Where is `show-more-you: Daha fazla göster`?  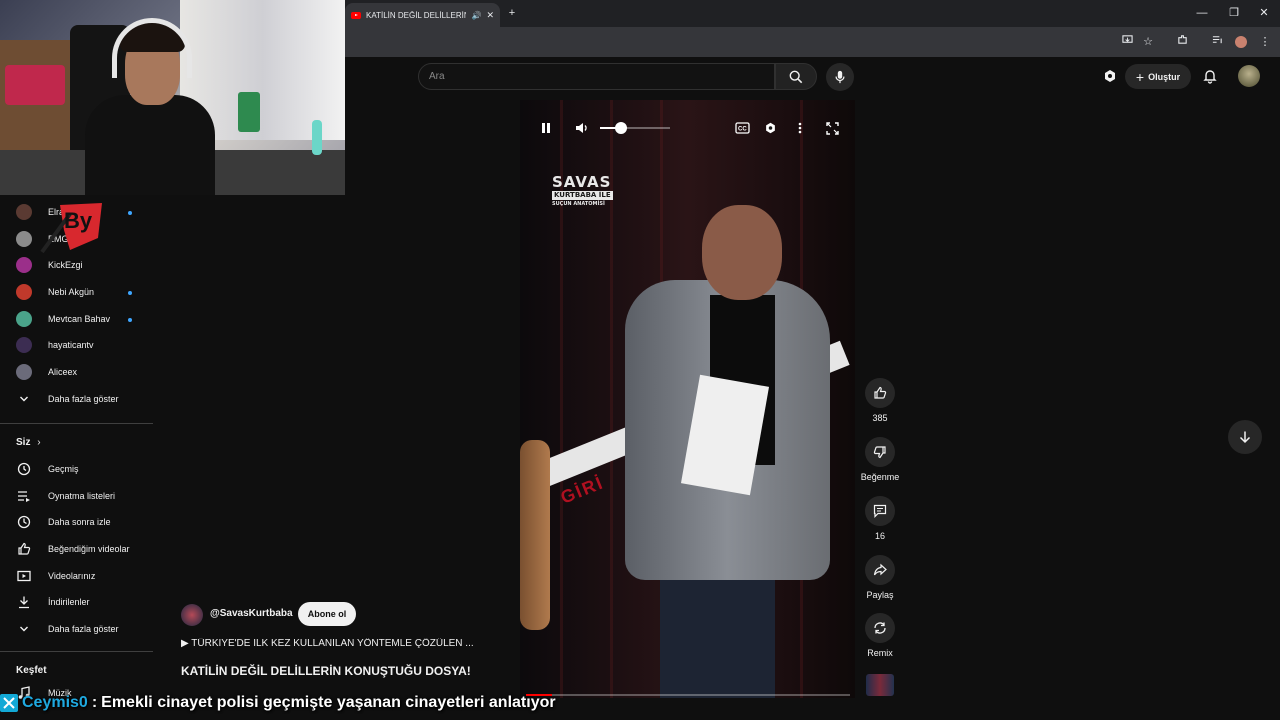 show-more-you: Daha fazla göster is located at coordinates (67, 629).